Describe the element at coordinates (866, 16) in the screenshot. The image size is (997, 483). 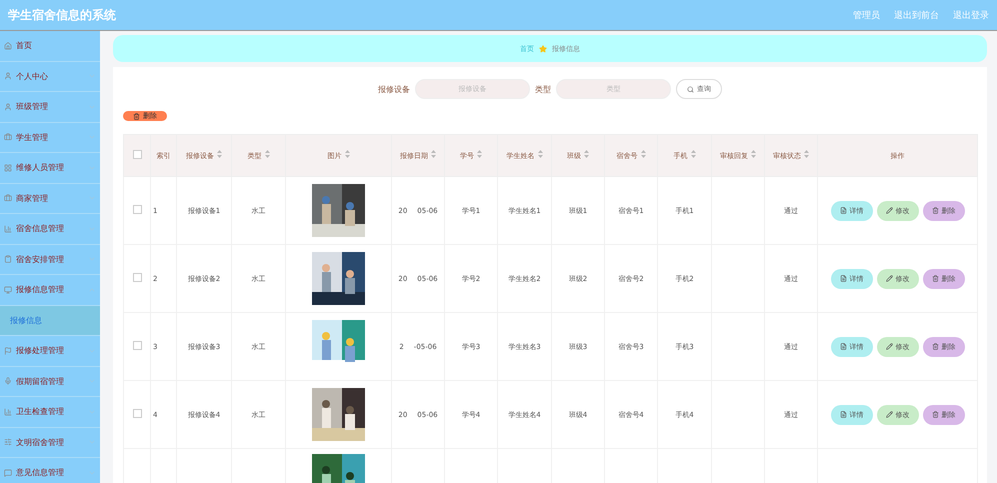
I see `user-label: 管理员` at that location.